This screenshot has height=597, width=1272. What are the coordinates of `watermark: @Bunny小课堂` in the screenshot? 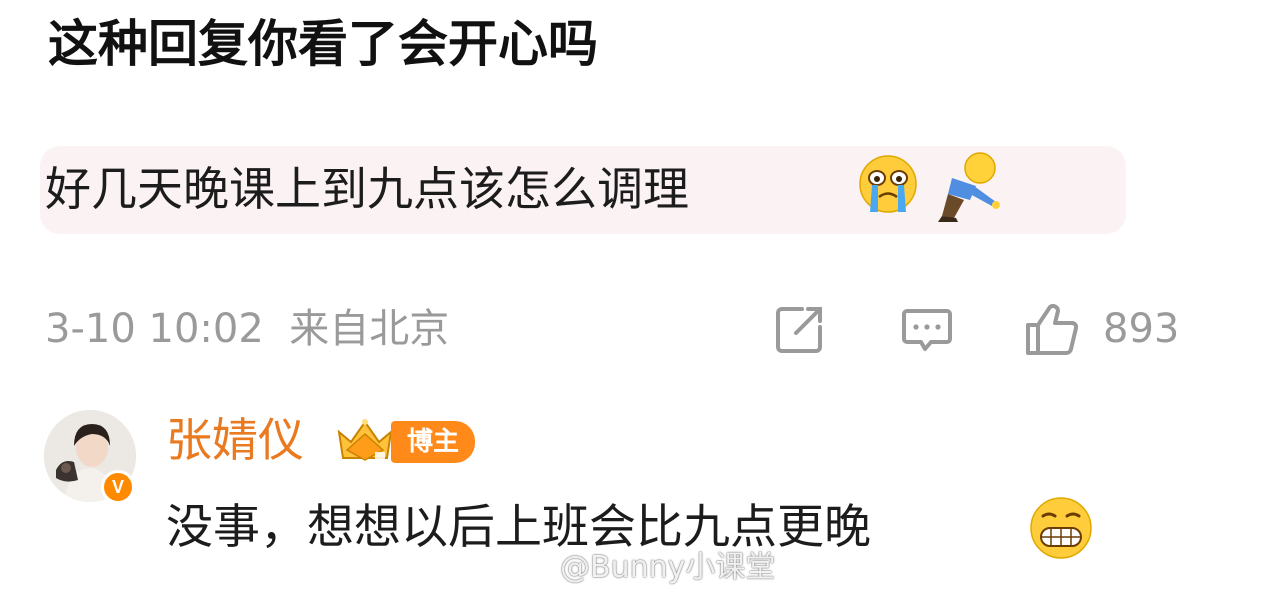 It's located at (647, 564).